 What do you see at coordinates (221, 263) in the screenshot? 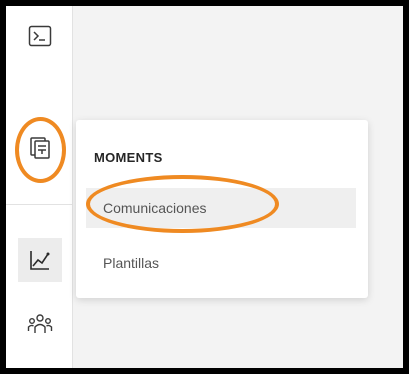
I see `menu-item-plantillas: Plantillas` at bounding box center [221, 263].